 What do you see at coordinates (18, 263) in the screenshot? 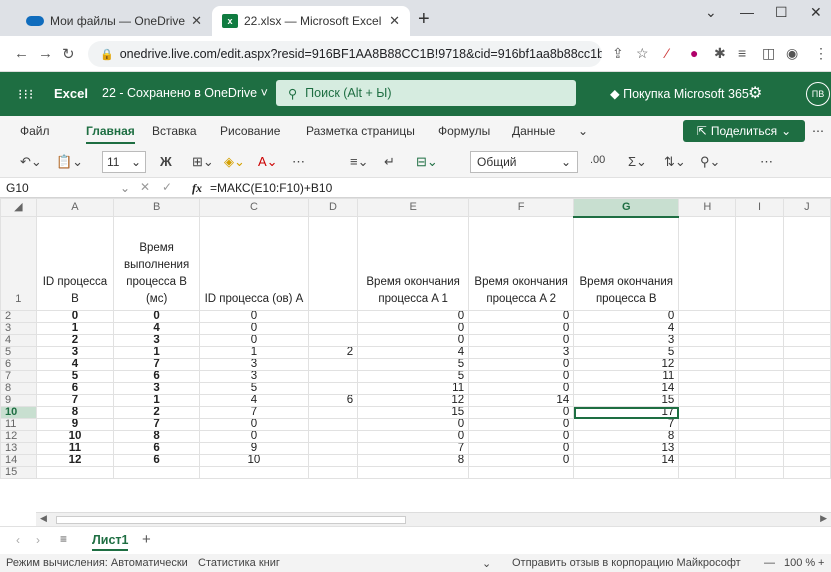
I see `row-header: 1` at bounding box center [18, 263].